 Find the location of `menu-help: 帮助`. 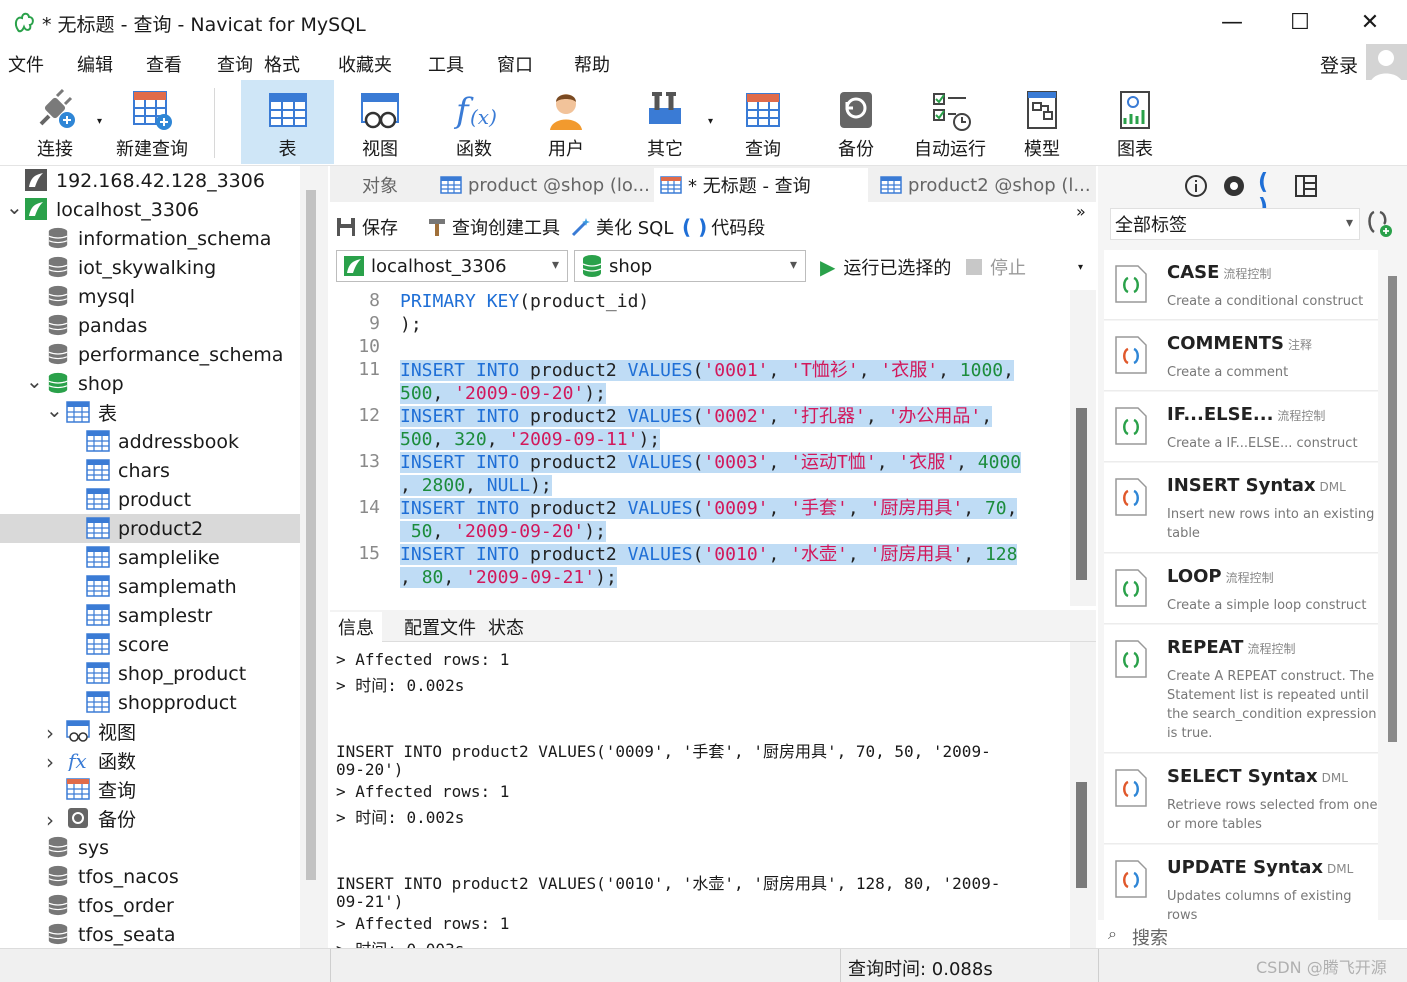

menu-help: 帮助 is located at coordinates (592, 64).